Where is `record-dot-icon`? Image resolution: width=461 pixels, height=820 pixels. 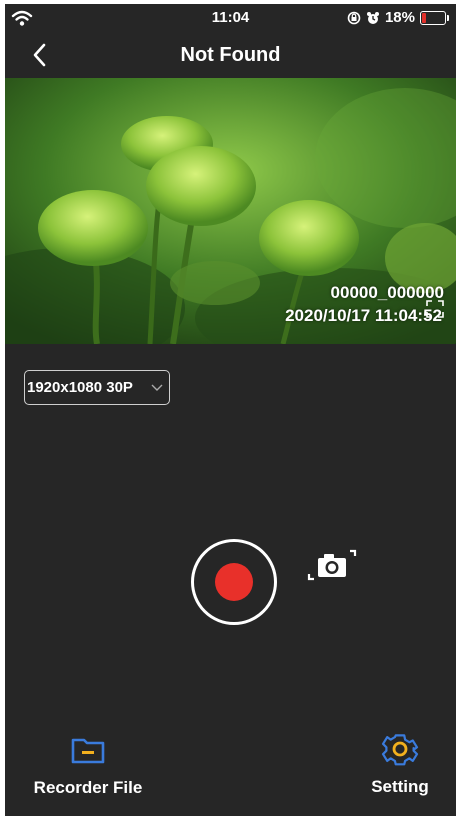 record-dot-icon is located at coordinates (234, 582).